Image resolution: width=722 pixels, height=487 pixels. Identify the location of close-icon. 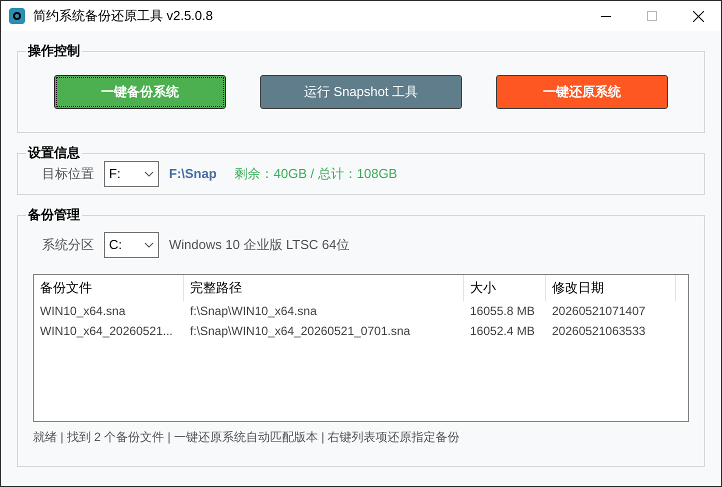
(698, 16).